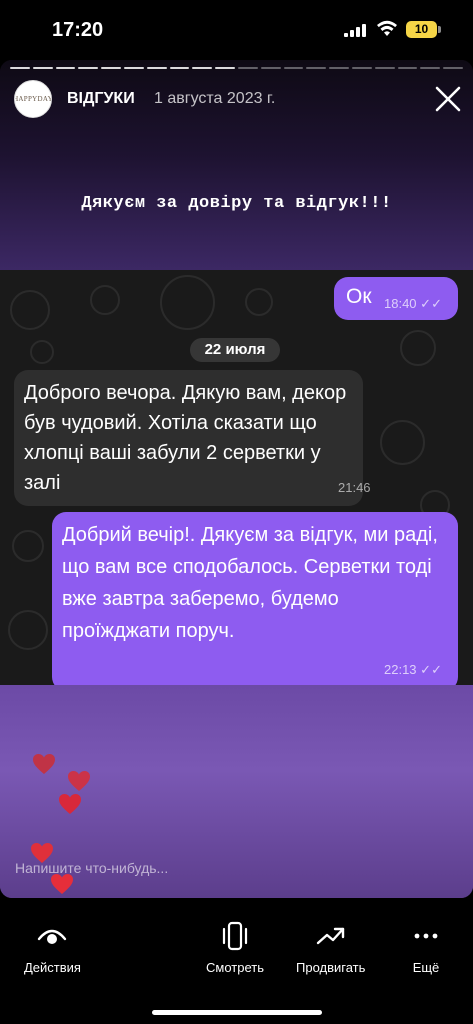 The width and height of the screenshot is (473, 1024). I want to click on close-icon, so click(448, 99).